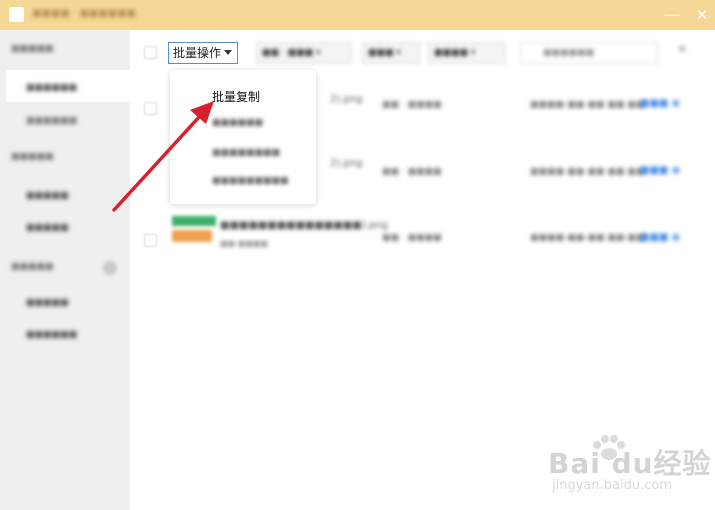  Describe the element at coordinates (612, 485) in the screenshot. I see `watermark-url: jingyan.baidu.com` at that location.